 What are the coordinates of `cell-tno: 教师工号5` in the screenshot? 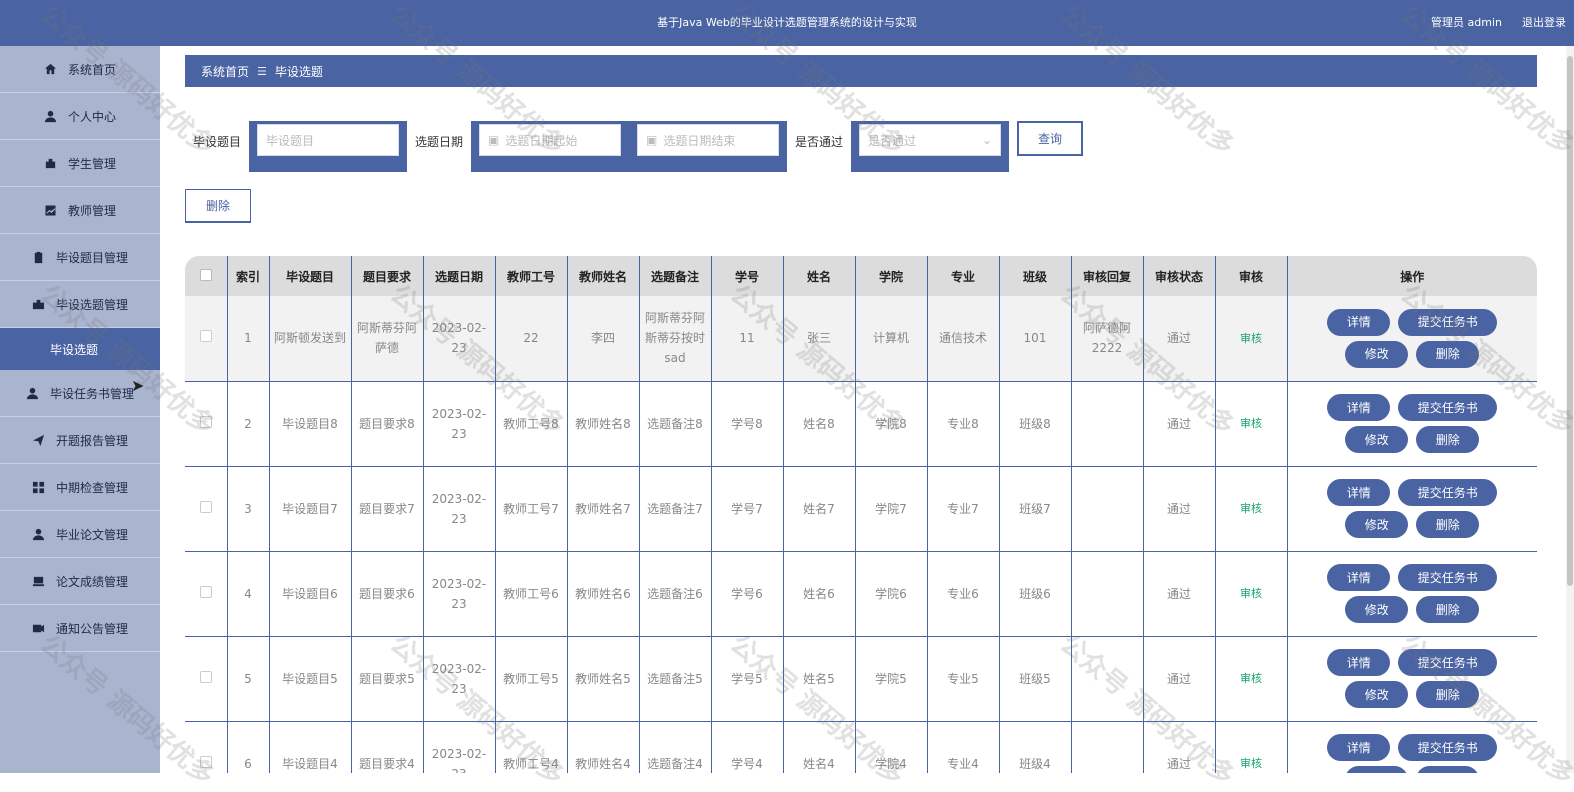 It's located at (531, 679).